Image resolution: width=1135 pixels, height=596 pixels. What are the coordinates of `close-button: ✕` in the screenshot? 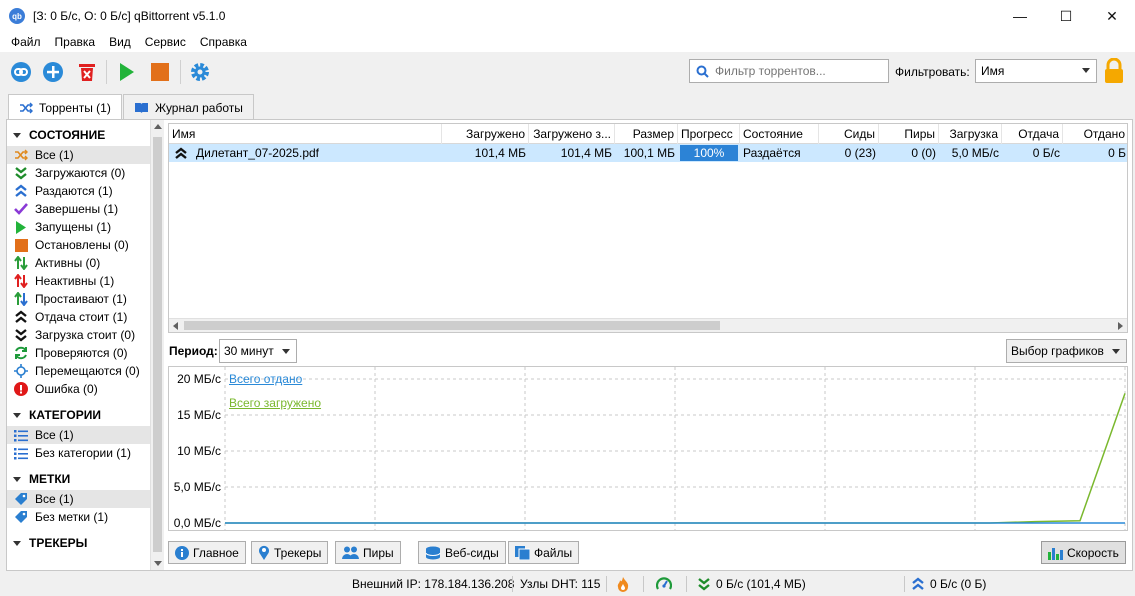 It's located at (1112, 16).